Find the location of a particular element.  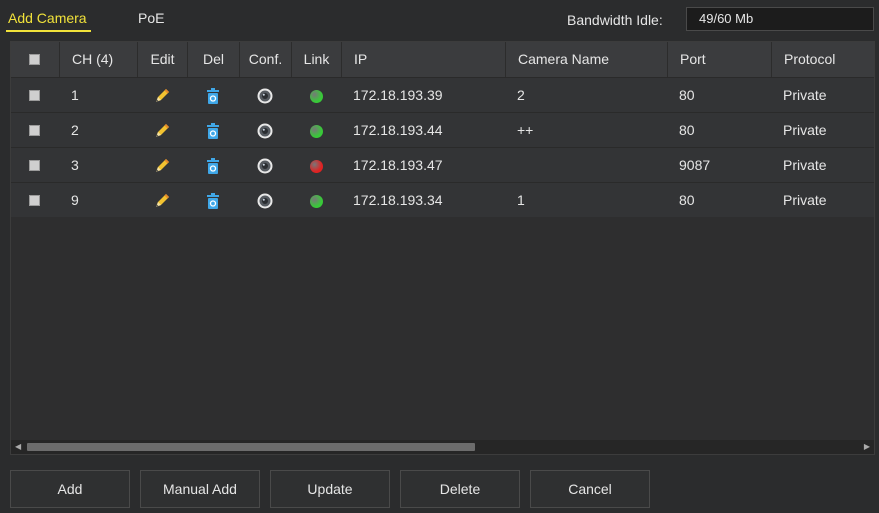

header-conf: Conf. is located at coordinates (265, 59).